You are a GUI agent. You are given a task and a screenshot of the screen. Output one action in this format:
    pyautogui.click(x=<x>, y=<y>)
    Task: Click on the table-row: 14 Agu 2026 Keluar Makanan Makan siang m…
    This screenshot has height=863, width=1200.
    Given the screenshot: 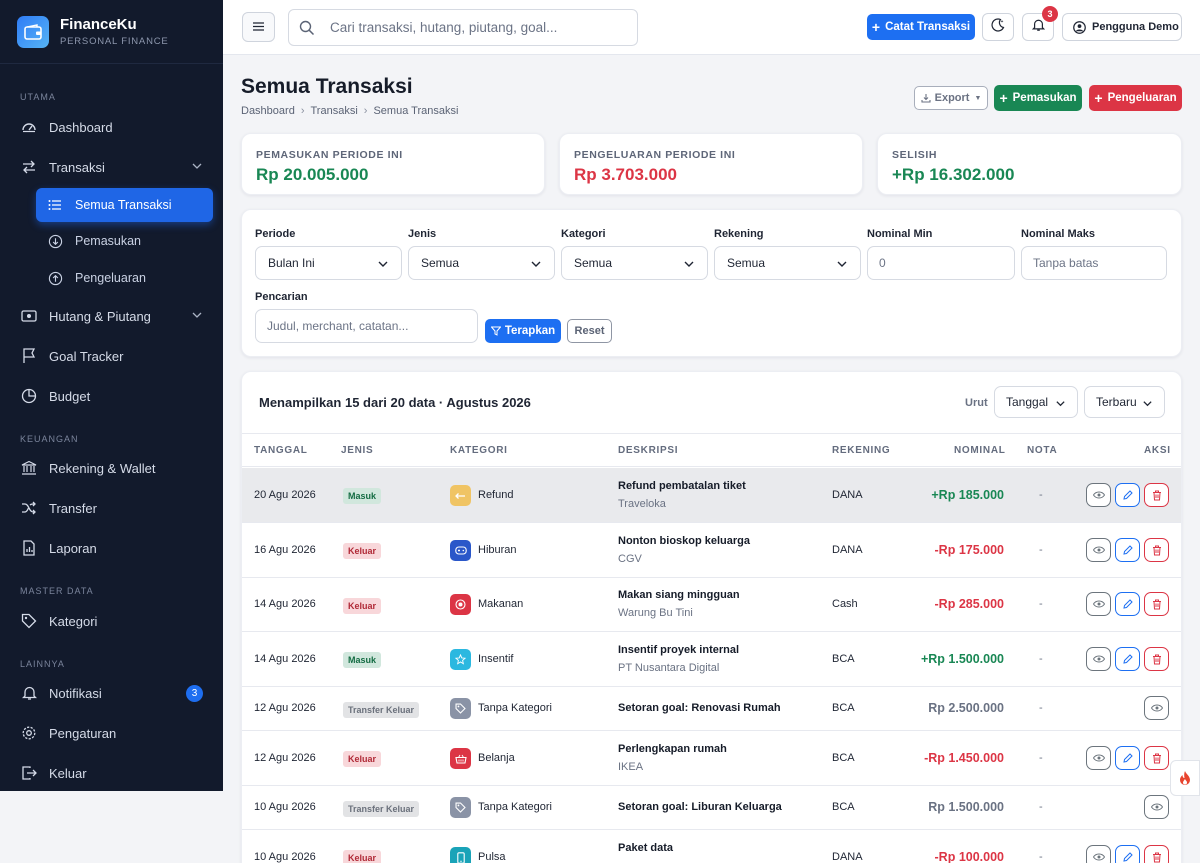 What is the action you would take?
    pyautogui.click(x=711, y=605)
    